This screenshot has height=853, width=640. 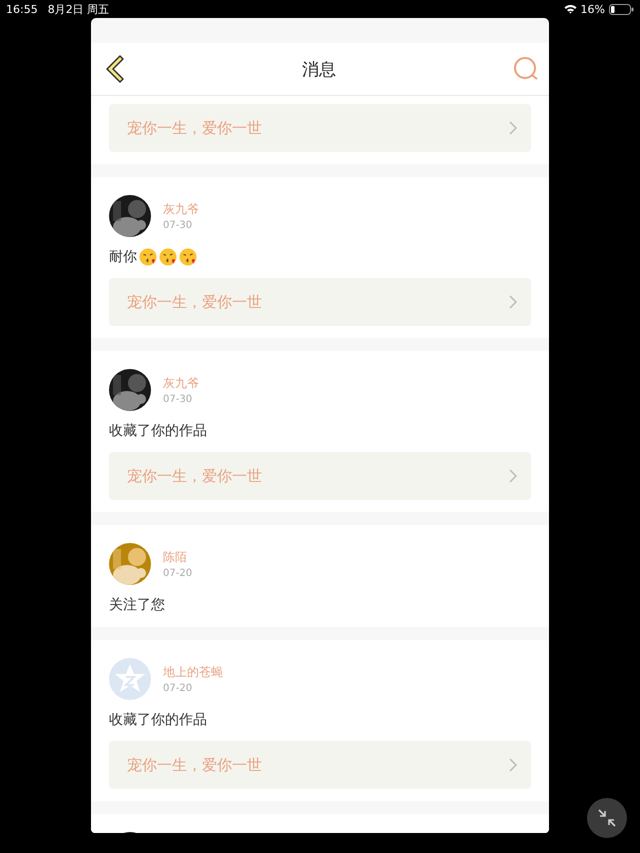 I want to click on user-name: 地上的苍蝇, so click(x=193, y=672).